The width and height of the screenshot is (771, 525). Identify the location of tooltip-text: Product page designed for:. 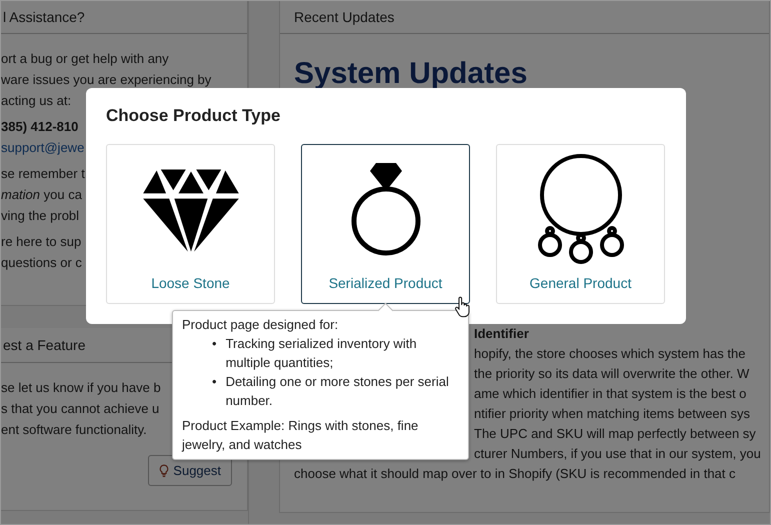
(261, 325).